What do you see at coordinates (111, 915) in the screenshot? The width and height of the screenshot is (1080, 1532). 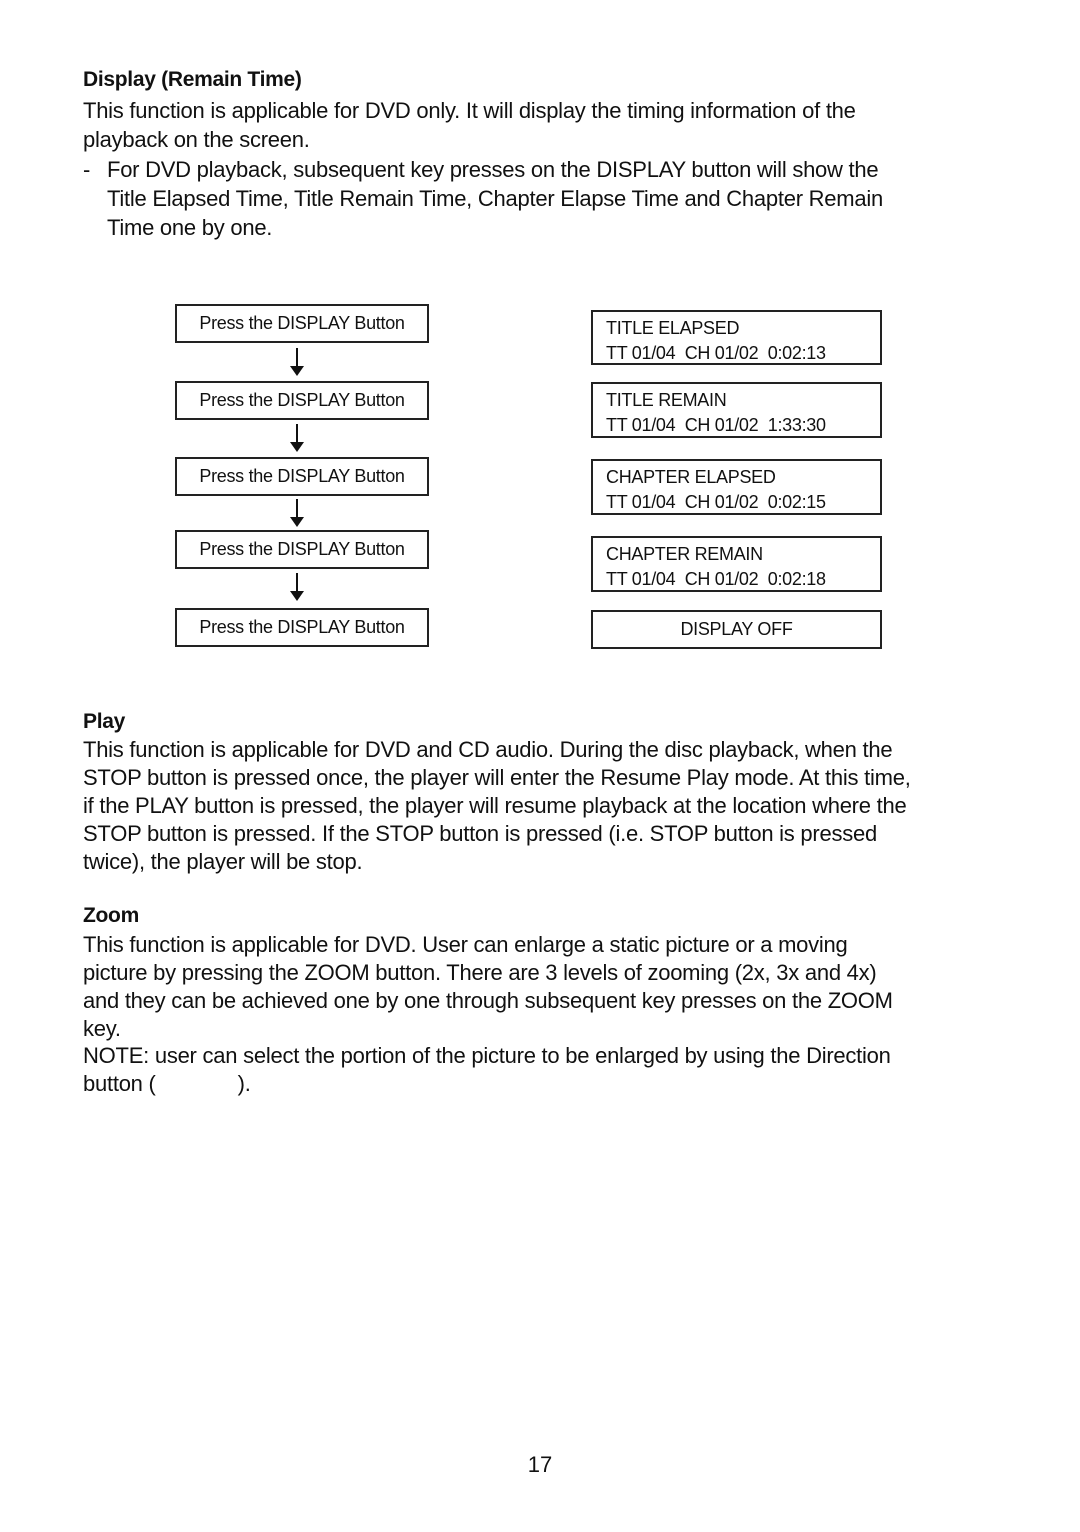 I see `zoom-section-heading: Zoom` at bounding box center [111, 915].